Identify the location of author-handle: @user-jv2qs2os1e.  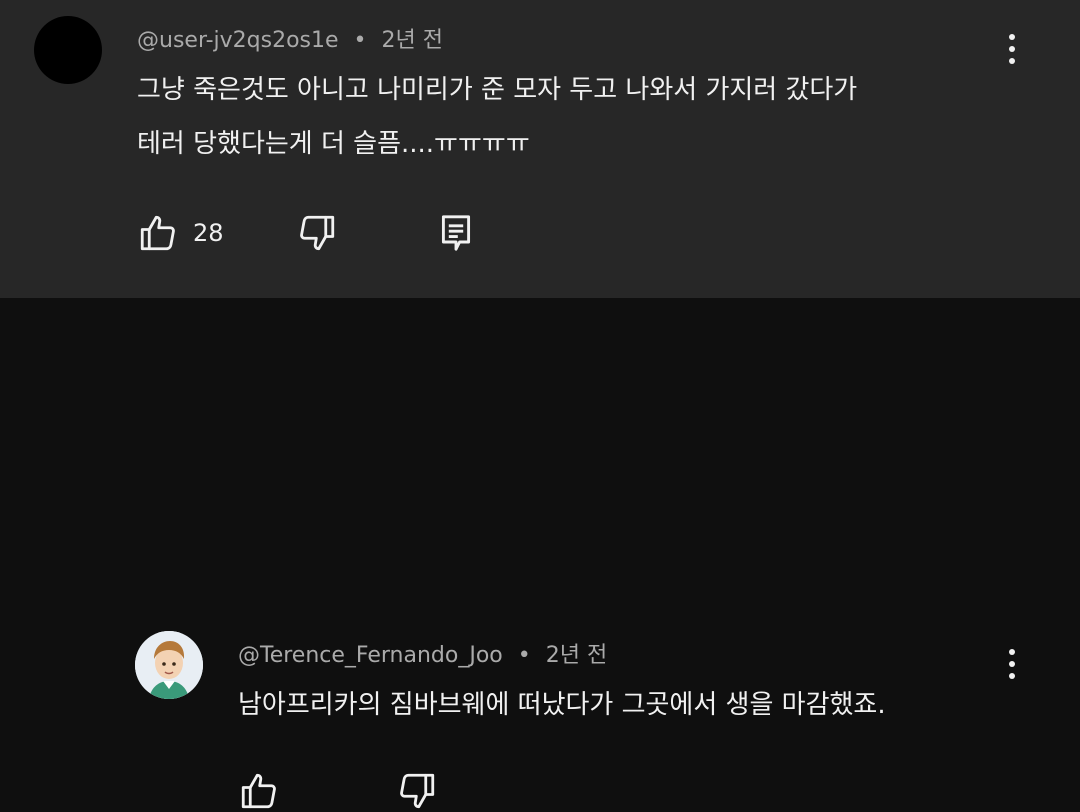
(238, 40).